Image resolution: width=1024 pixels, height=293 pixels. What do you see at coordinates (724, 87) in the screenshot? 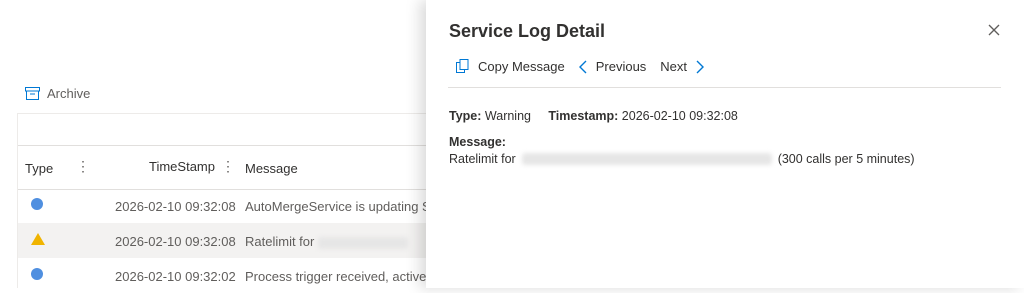
I see `panel-divider` at bounding box center [724, 87].